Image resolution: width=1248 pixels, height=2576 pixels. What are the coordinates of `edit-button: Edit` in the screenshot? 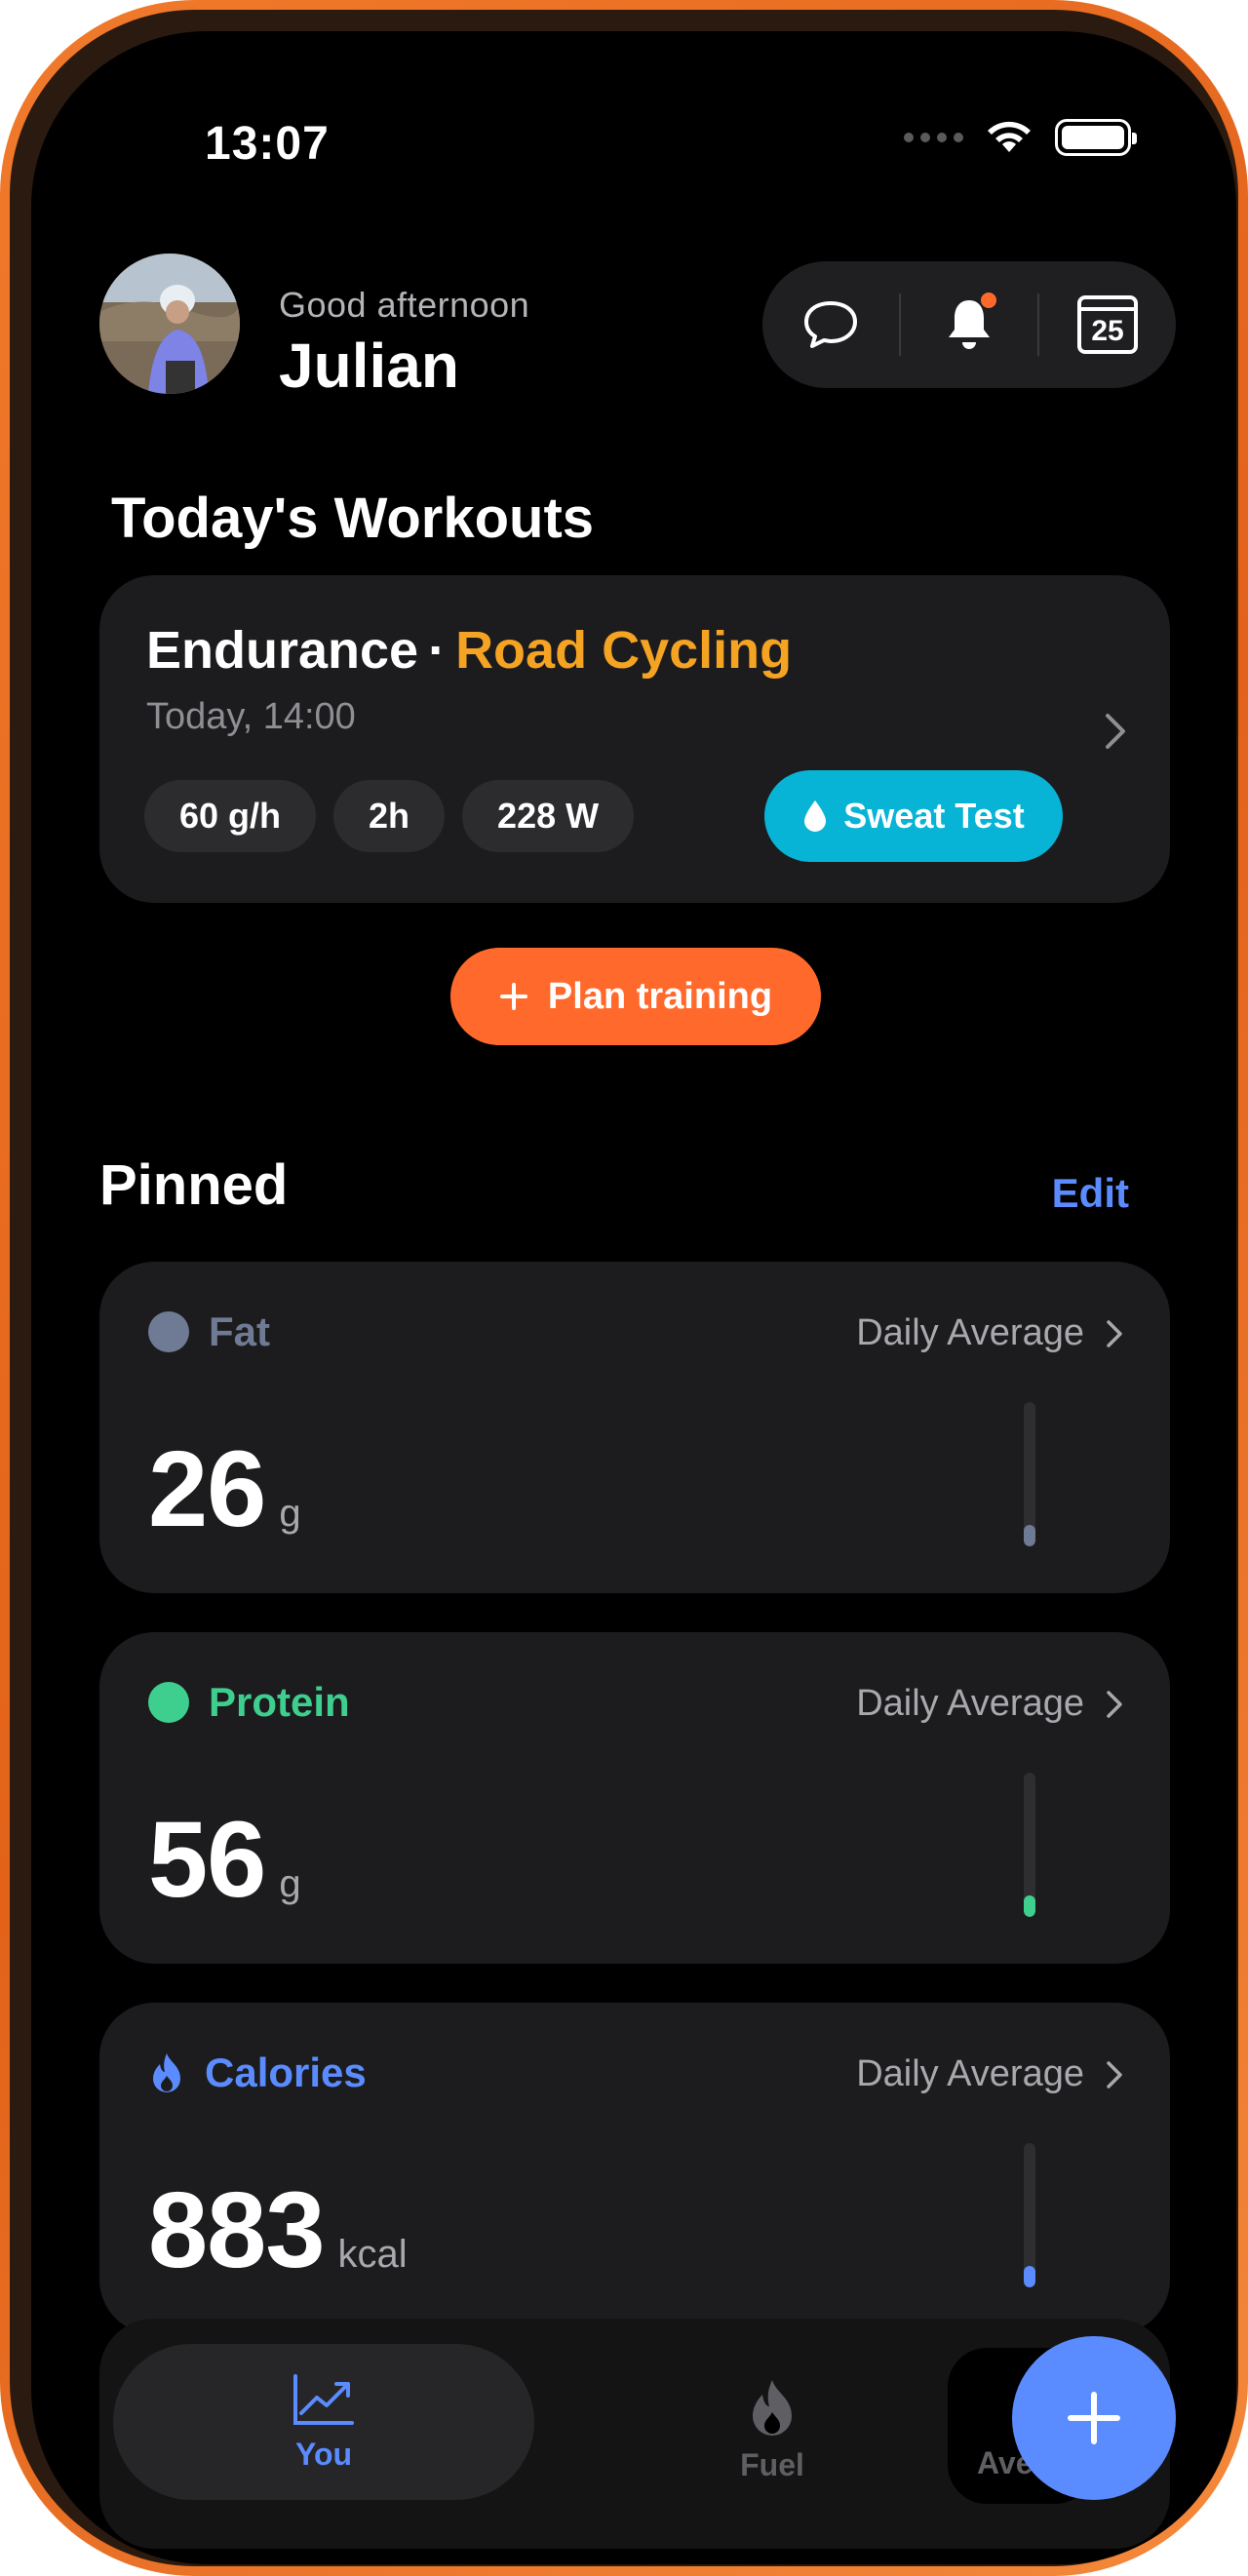 It's located at (1090, 1193).